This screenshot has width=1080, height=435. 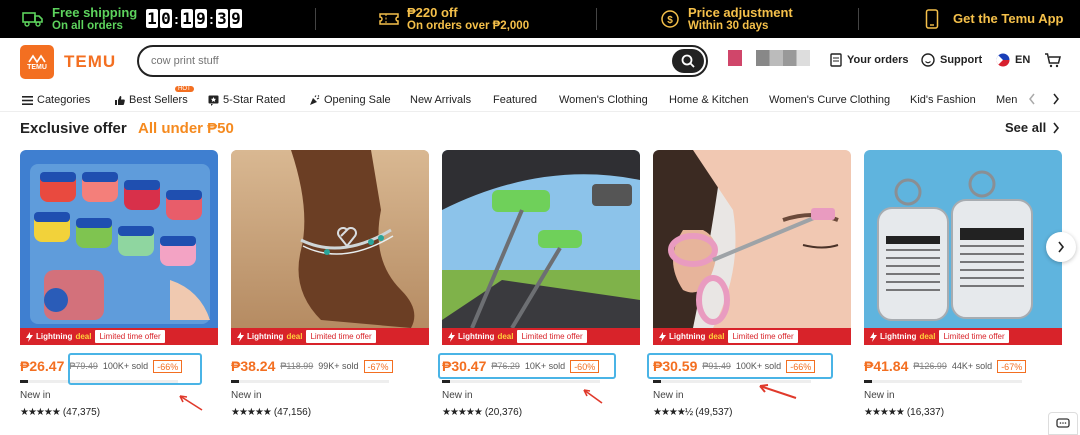 I want to click on logo-wordmark: TEMU, so click(x=90, y=62).